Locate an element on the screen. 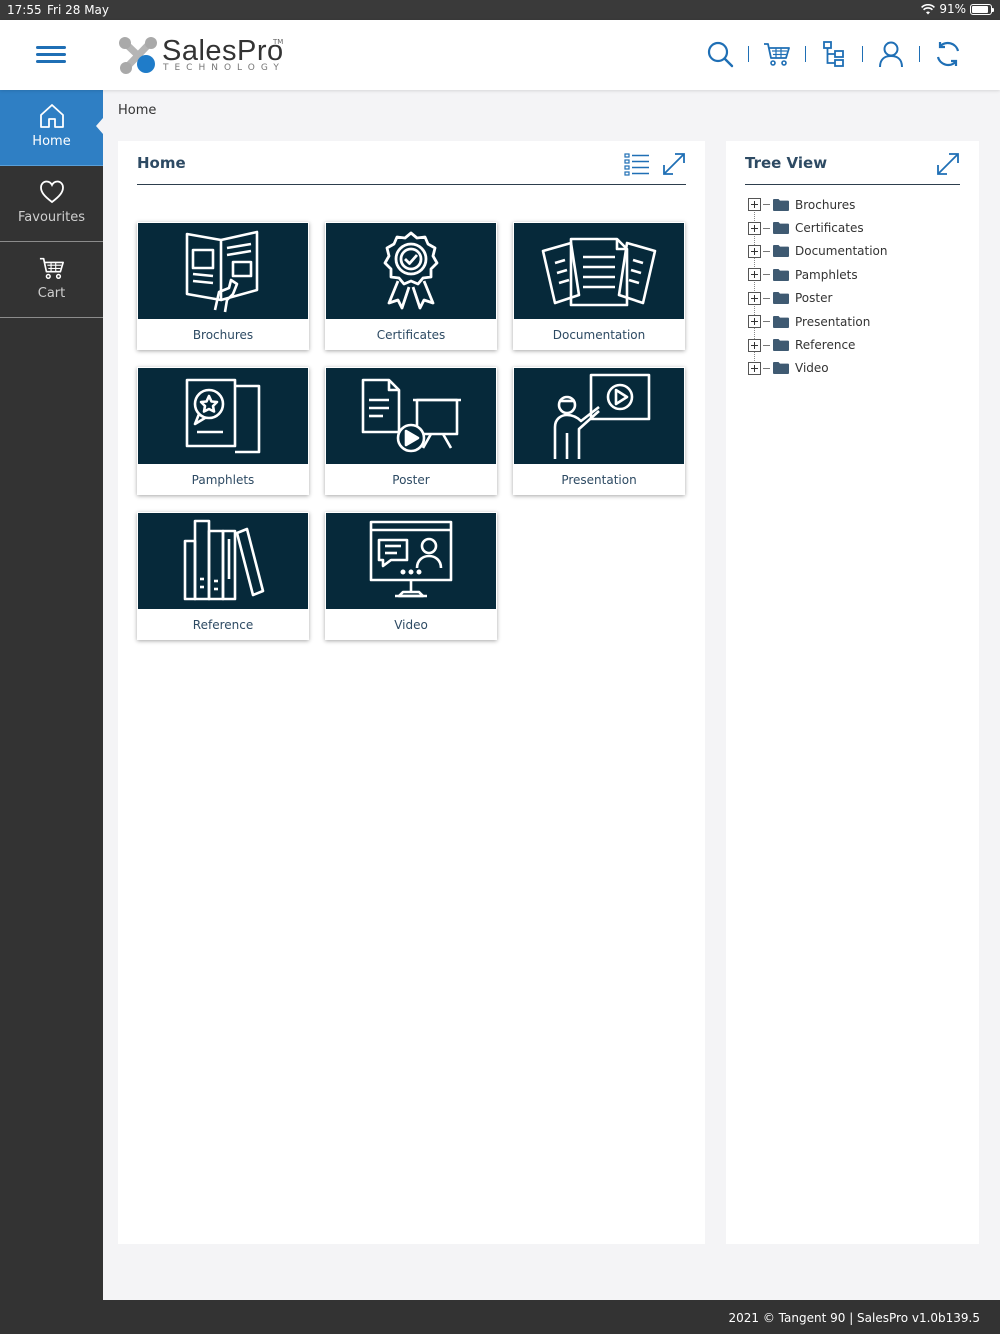 The width and height of the screenshot is (1000, 1334). tree-structure-button is located at coordinates (834, 54).